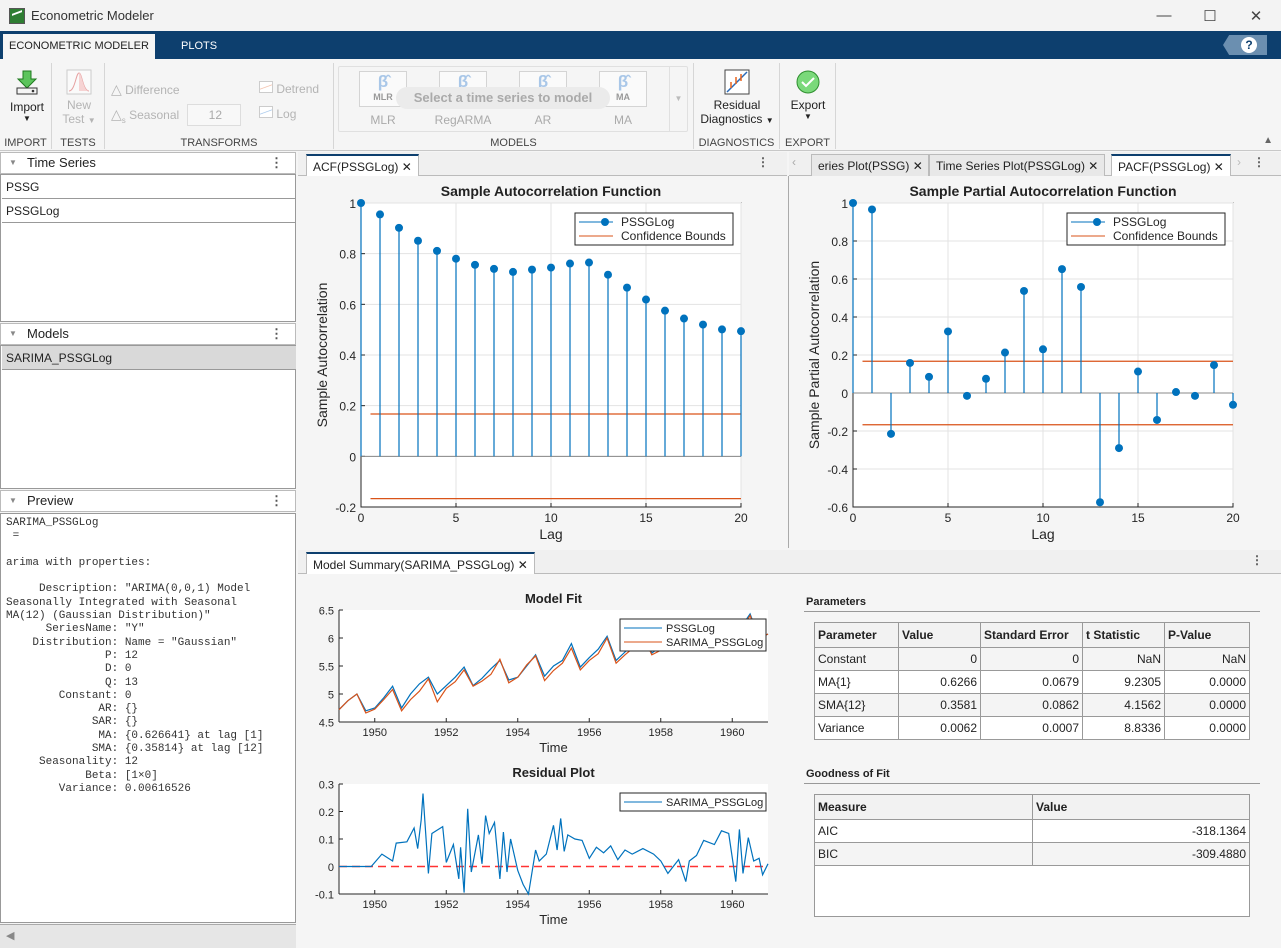 The height and width of the screenshot is (948, 1281). What do you see at coordinates (214, 115) in the screenshot?
I see `seasonal-period-spinner: 12` at bounding box center [214, 115].